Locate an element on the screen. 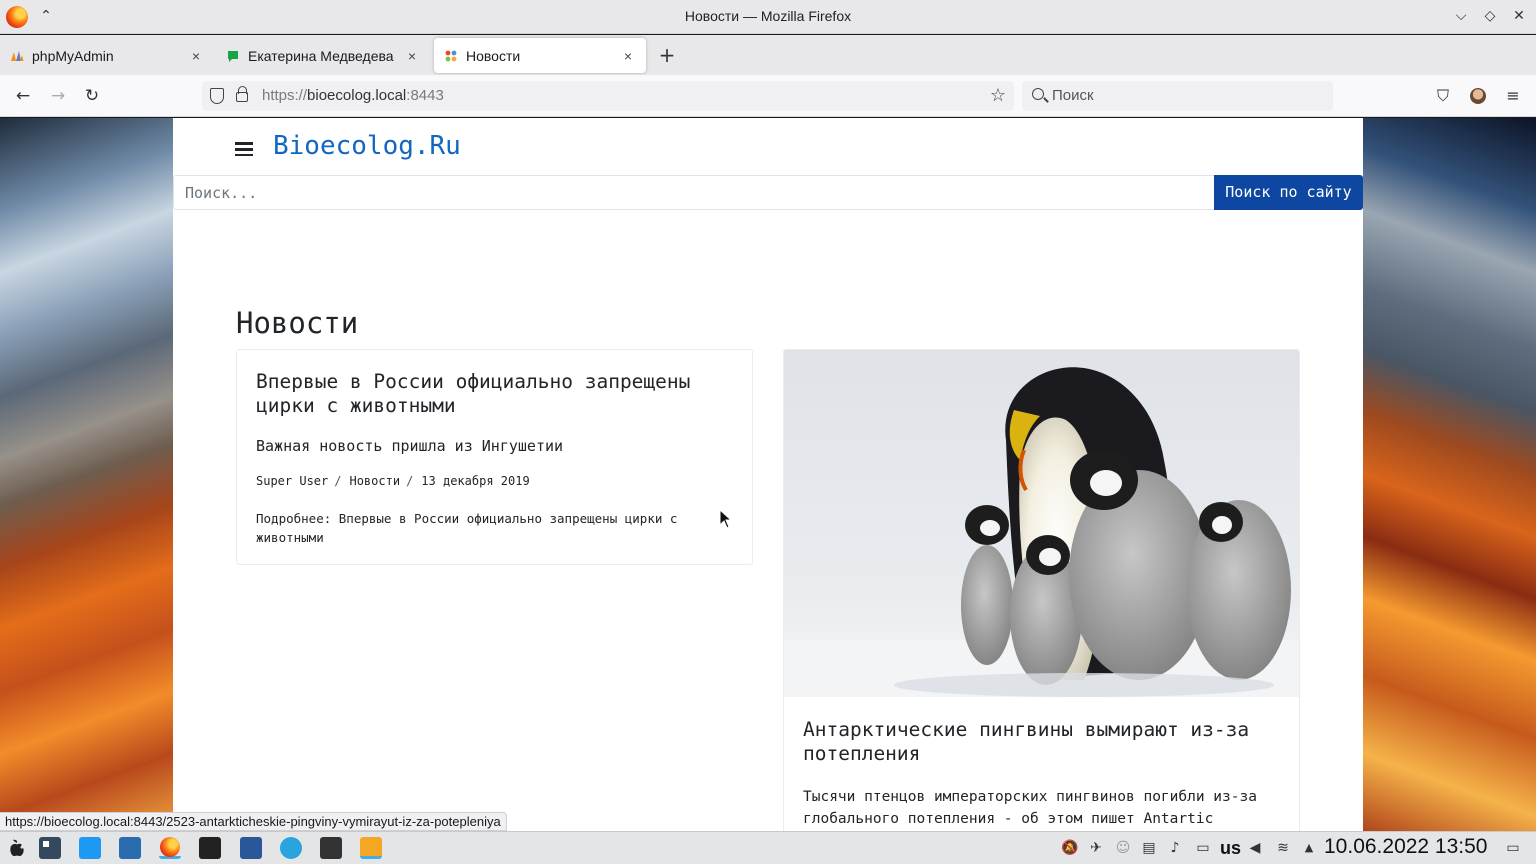 The width and height of the screenshot is (1536, 864). tab-chat: Екатерина Медведева - × is located at coordinates (323, 55).